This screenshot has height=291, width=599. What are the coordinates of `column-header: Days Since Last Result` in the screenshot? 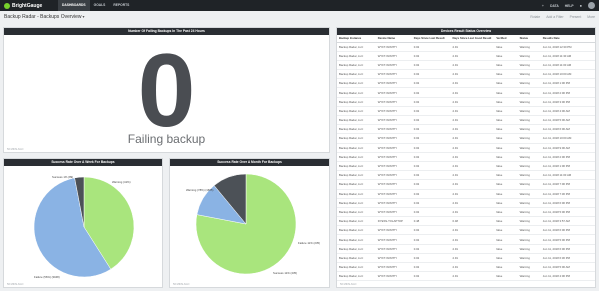 It's located at (431, 39).